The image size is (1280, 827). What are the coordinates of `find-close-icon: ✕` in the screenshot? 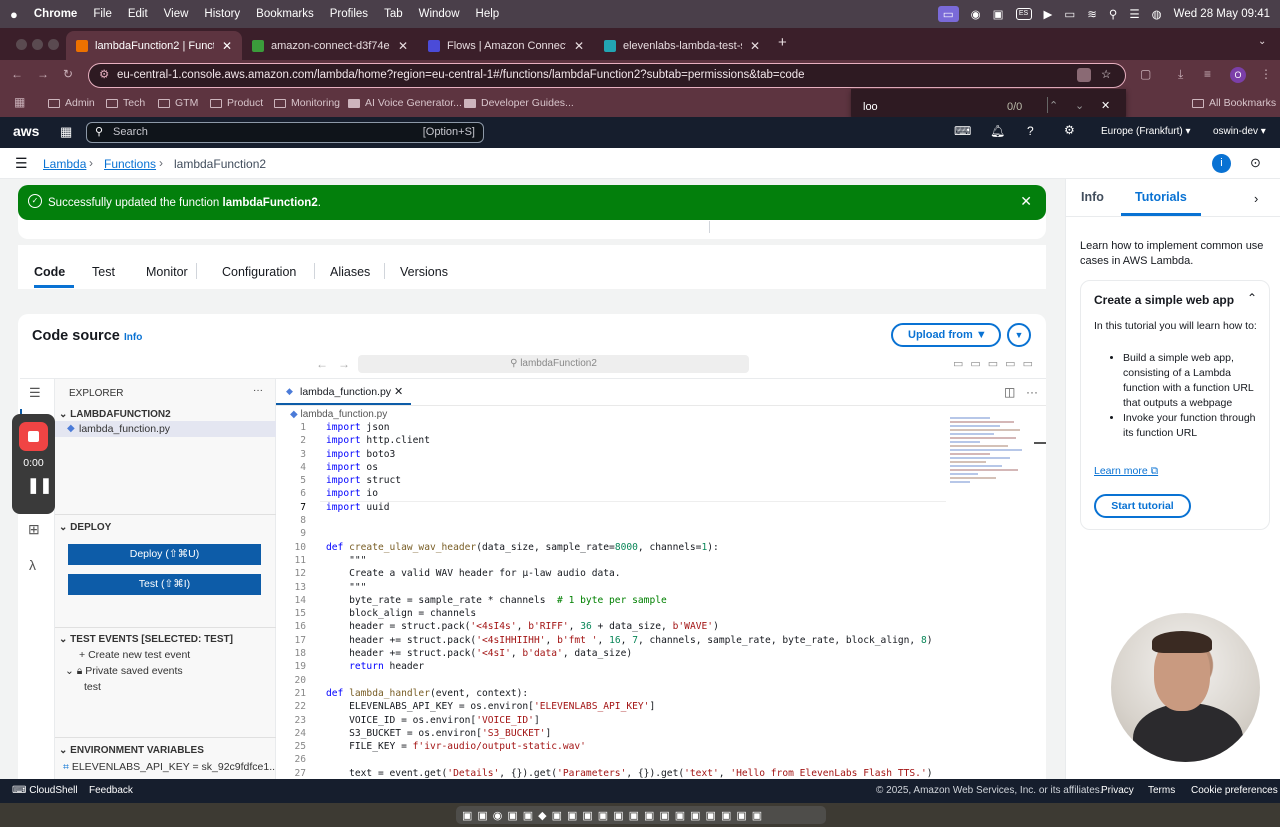 It's located at (1105, 105).